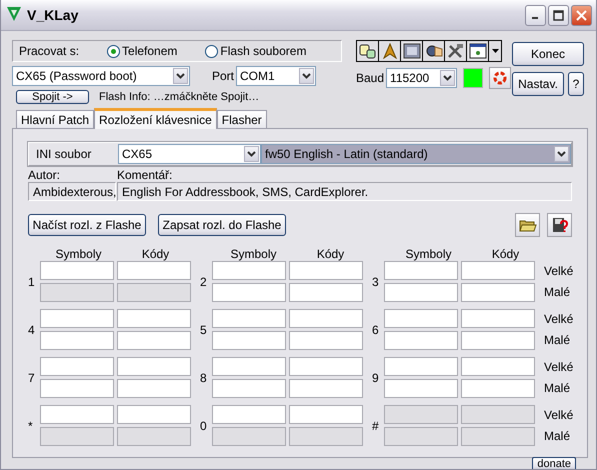  Describe the element at coordinates (478, 51) in the screenshot. I see `window-icon` at that location.